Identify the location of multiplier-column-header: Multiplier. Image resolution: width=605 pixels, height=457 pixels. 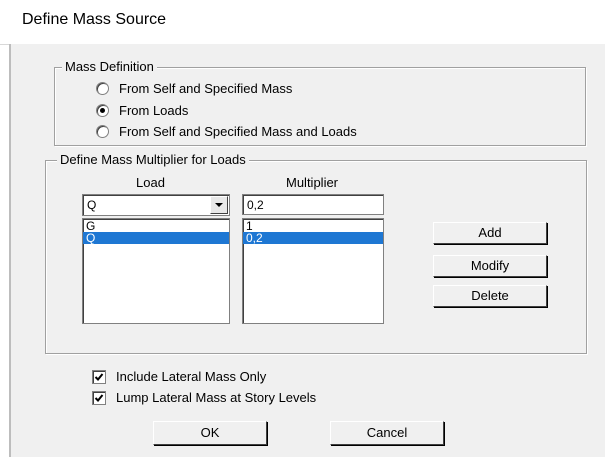
(312, 182).